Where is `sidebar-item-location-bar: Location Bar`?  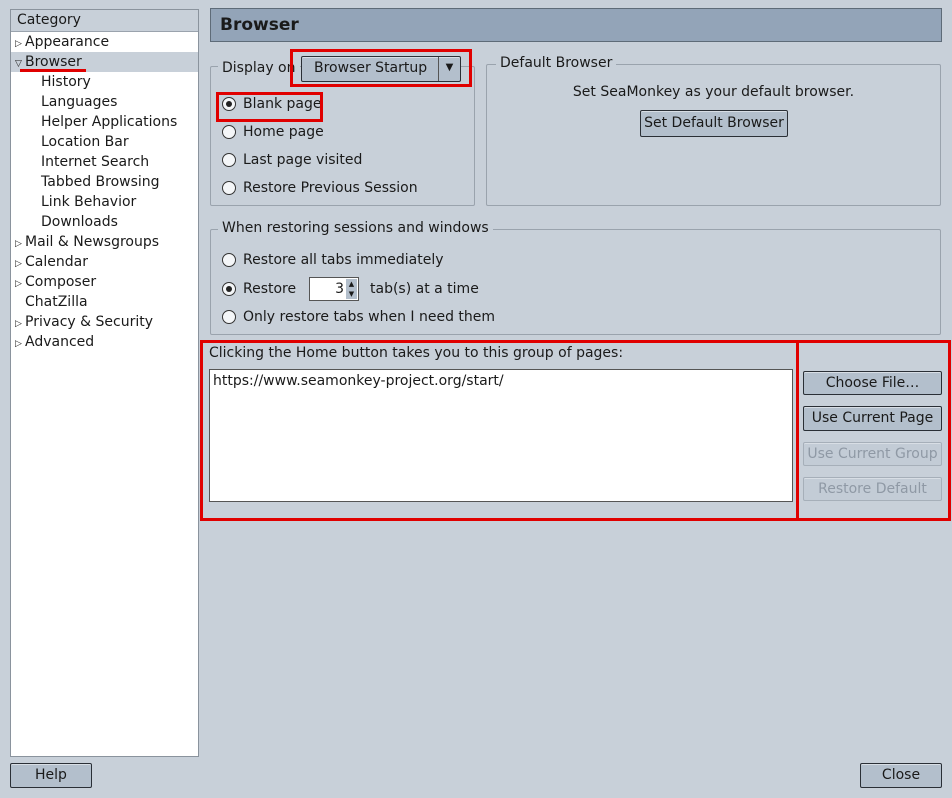 sidebar-item-location-bar: Location Bar is located at coordinates (104, 142).